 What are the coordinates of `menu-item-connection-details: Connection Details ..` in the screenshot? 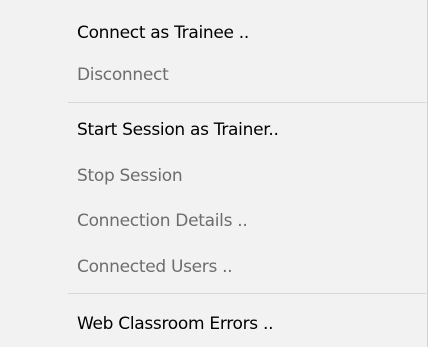 It's located at (162, 221).